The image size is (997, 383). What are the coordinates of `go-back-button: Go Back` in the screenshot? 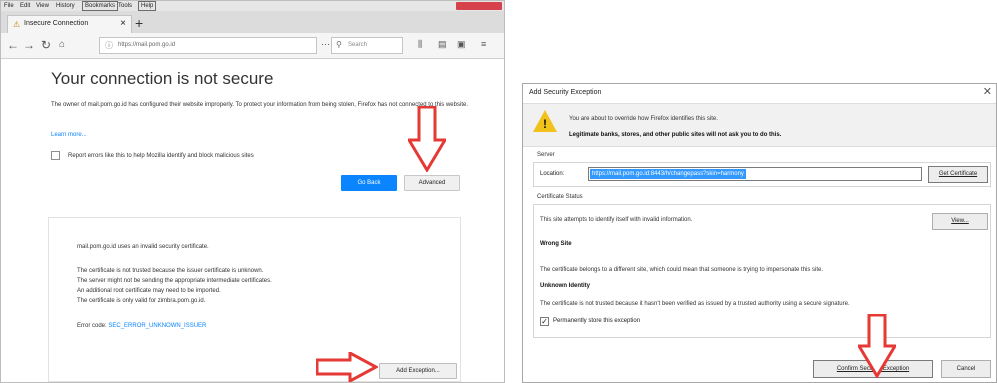 It's located at (369, 183).